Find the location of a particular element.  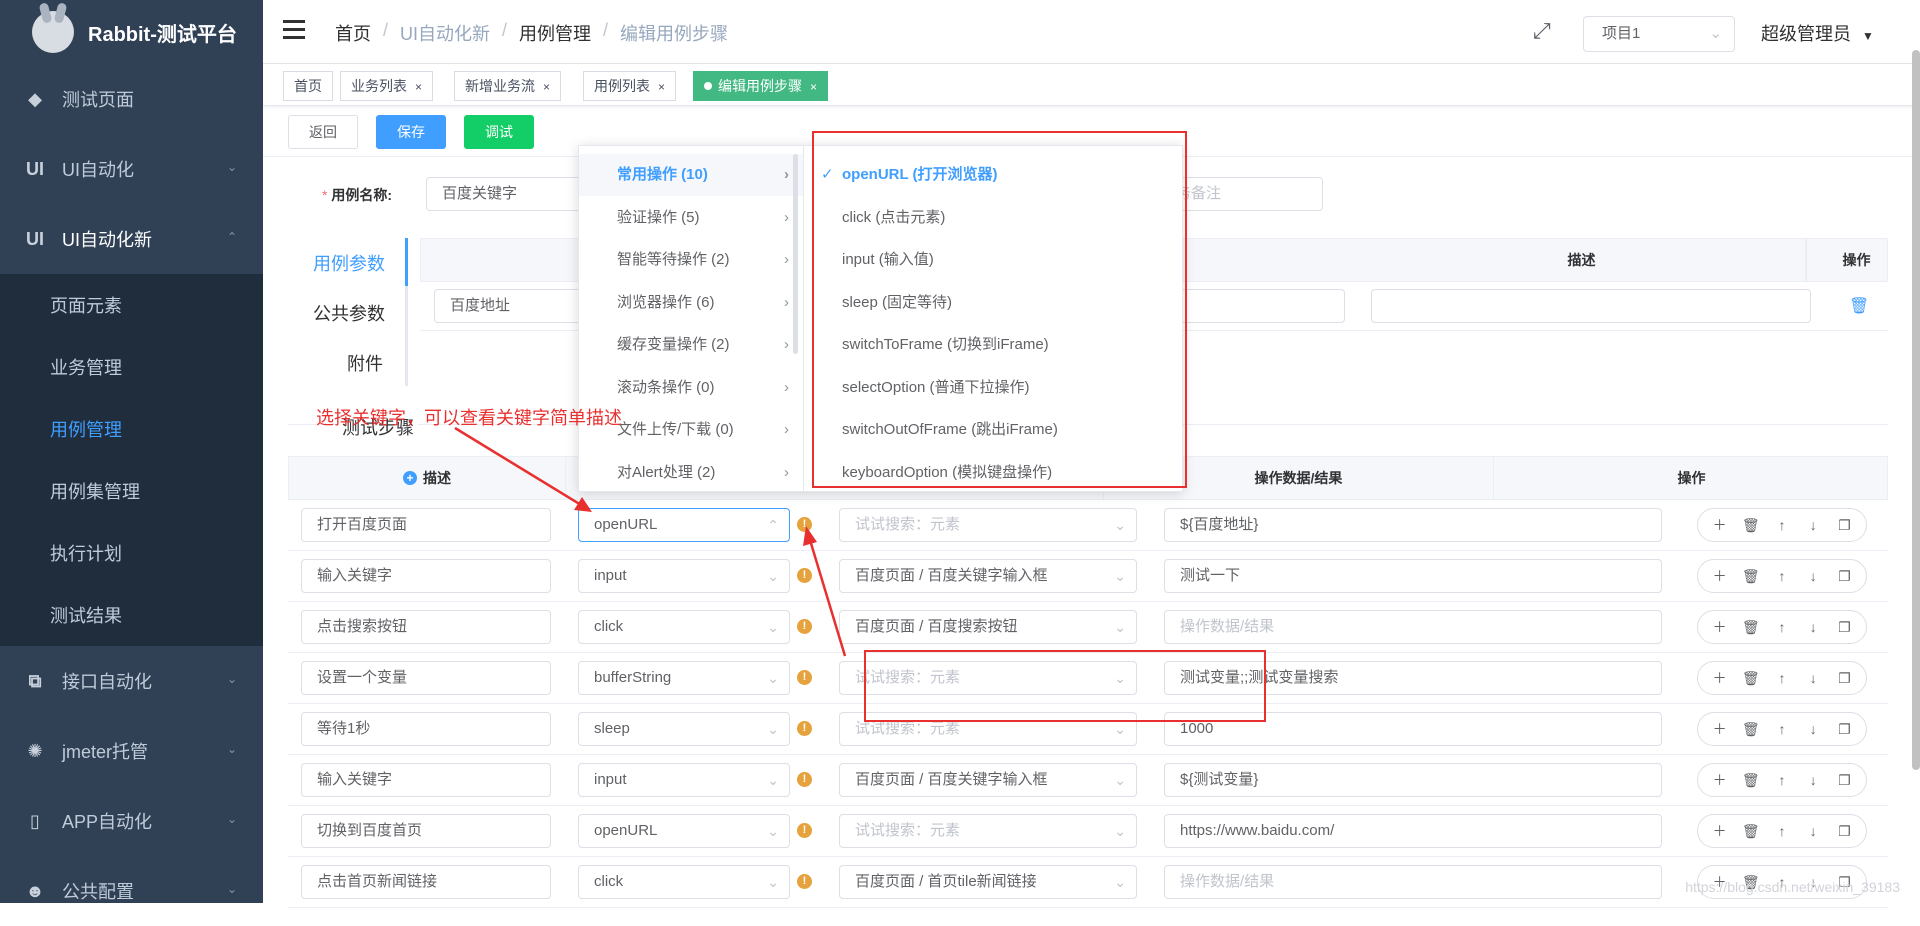

watermark: https://blog.csdn.net/weixin_39183 is located at coordinates (1792, 887).